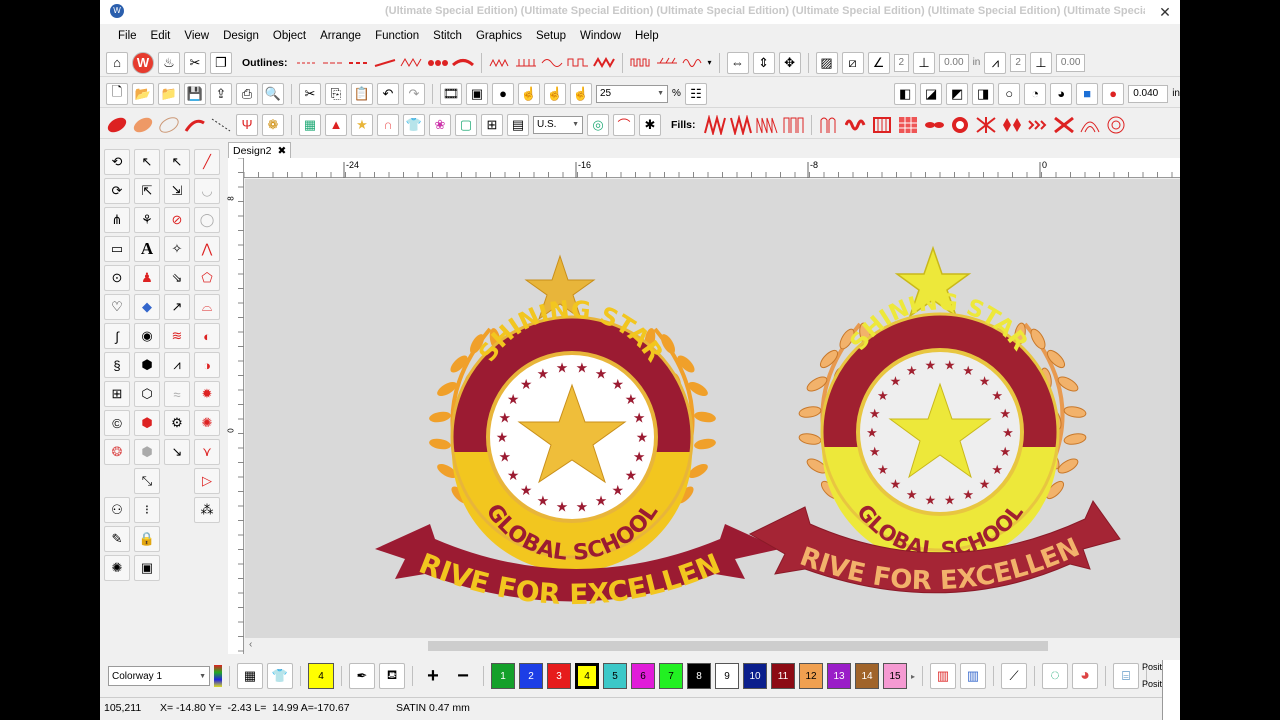  Describe the element at coordinates (1171, 690) in the screenshot. I see `docked-panel-edge` at that location.